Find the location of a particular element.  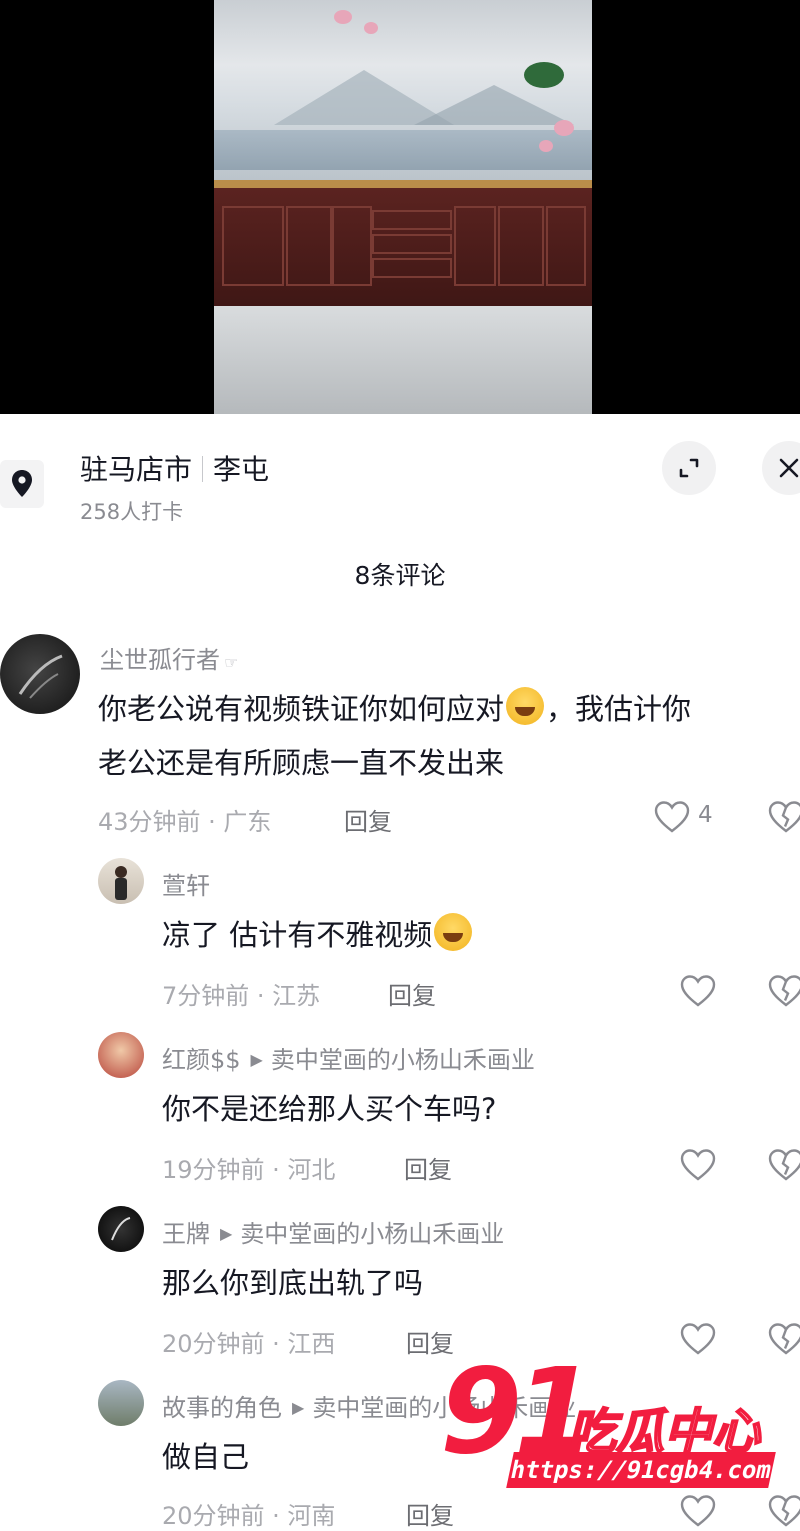

comment-count: 8条评论 is located at coordinates (400, 575).